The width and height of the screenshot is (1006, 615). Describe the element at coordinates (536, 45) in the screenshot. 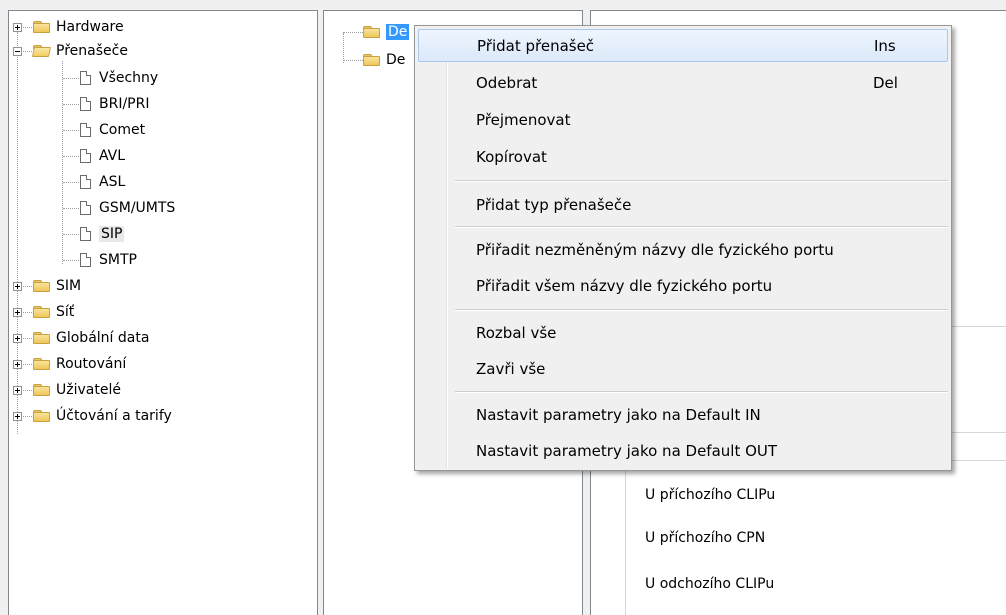

I see `menu-item-label: Přidat přenašeč` at that location.